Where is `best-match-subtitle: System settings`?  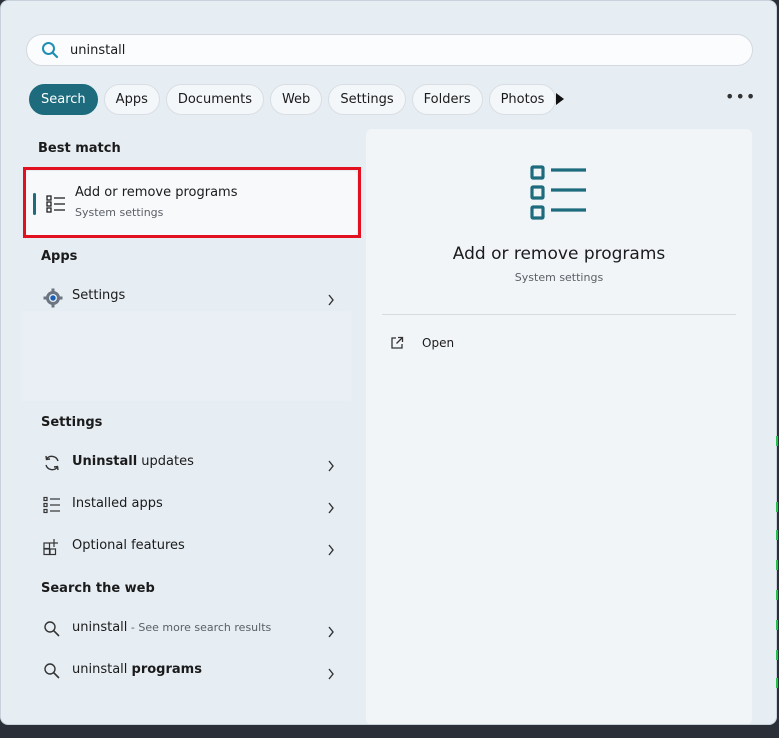 best-match-subtitle: System settings is located at coordinates (119, 212).